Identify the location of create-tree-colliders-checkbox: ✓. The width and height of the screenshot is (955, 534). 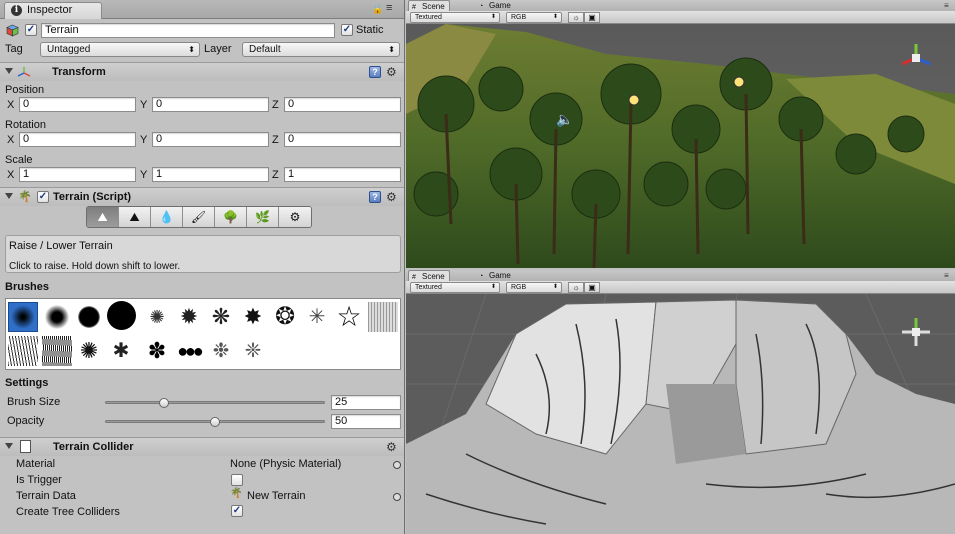
(237, 511).